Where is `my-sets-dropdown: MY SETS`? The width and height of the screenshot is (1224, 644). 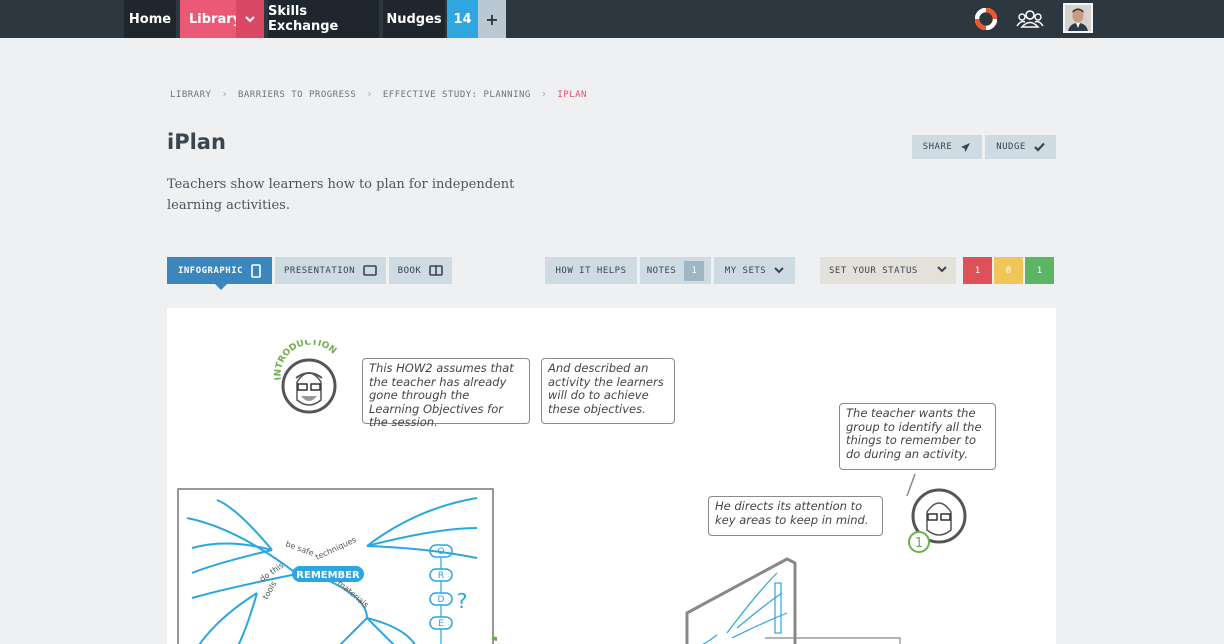
my-sets-dropdown: MY SETS is located at coordinates (754, 270).